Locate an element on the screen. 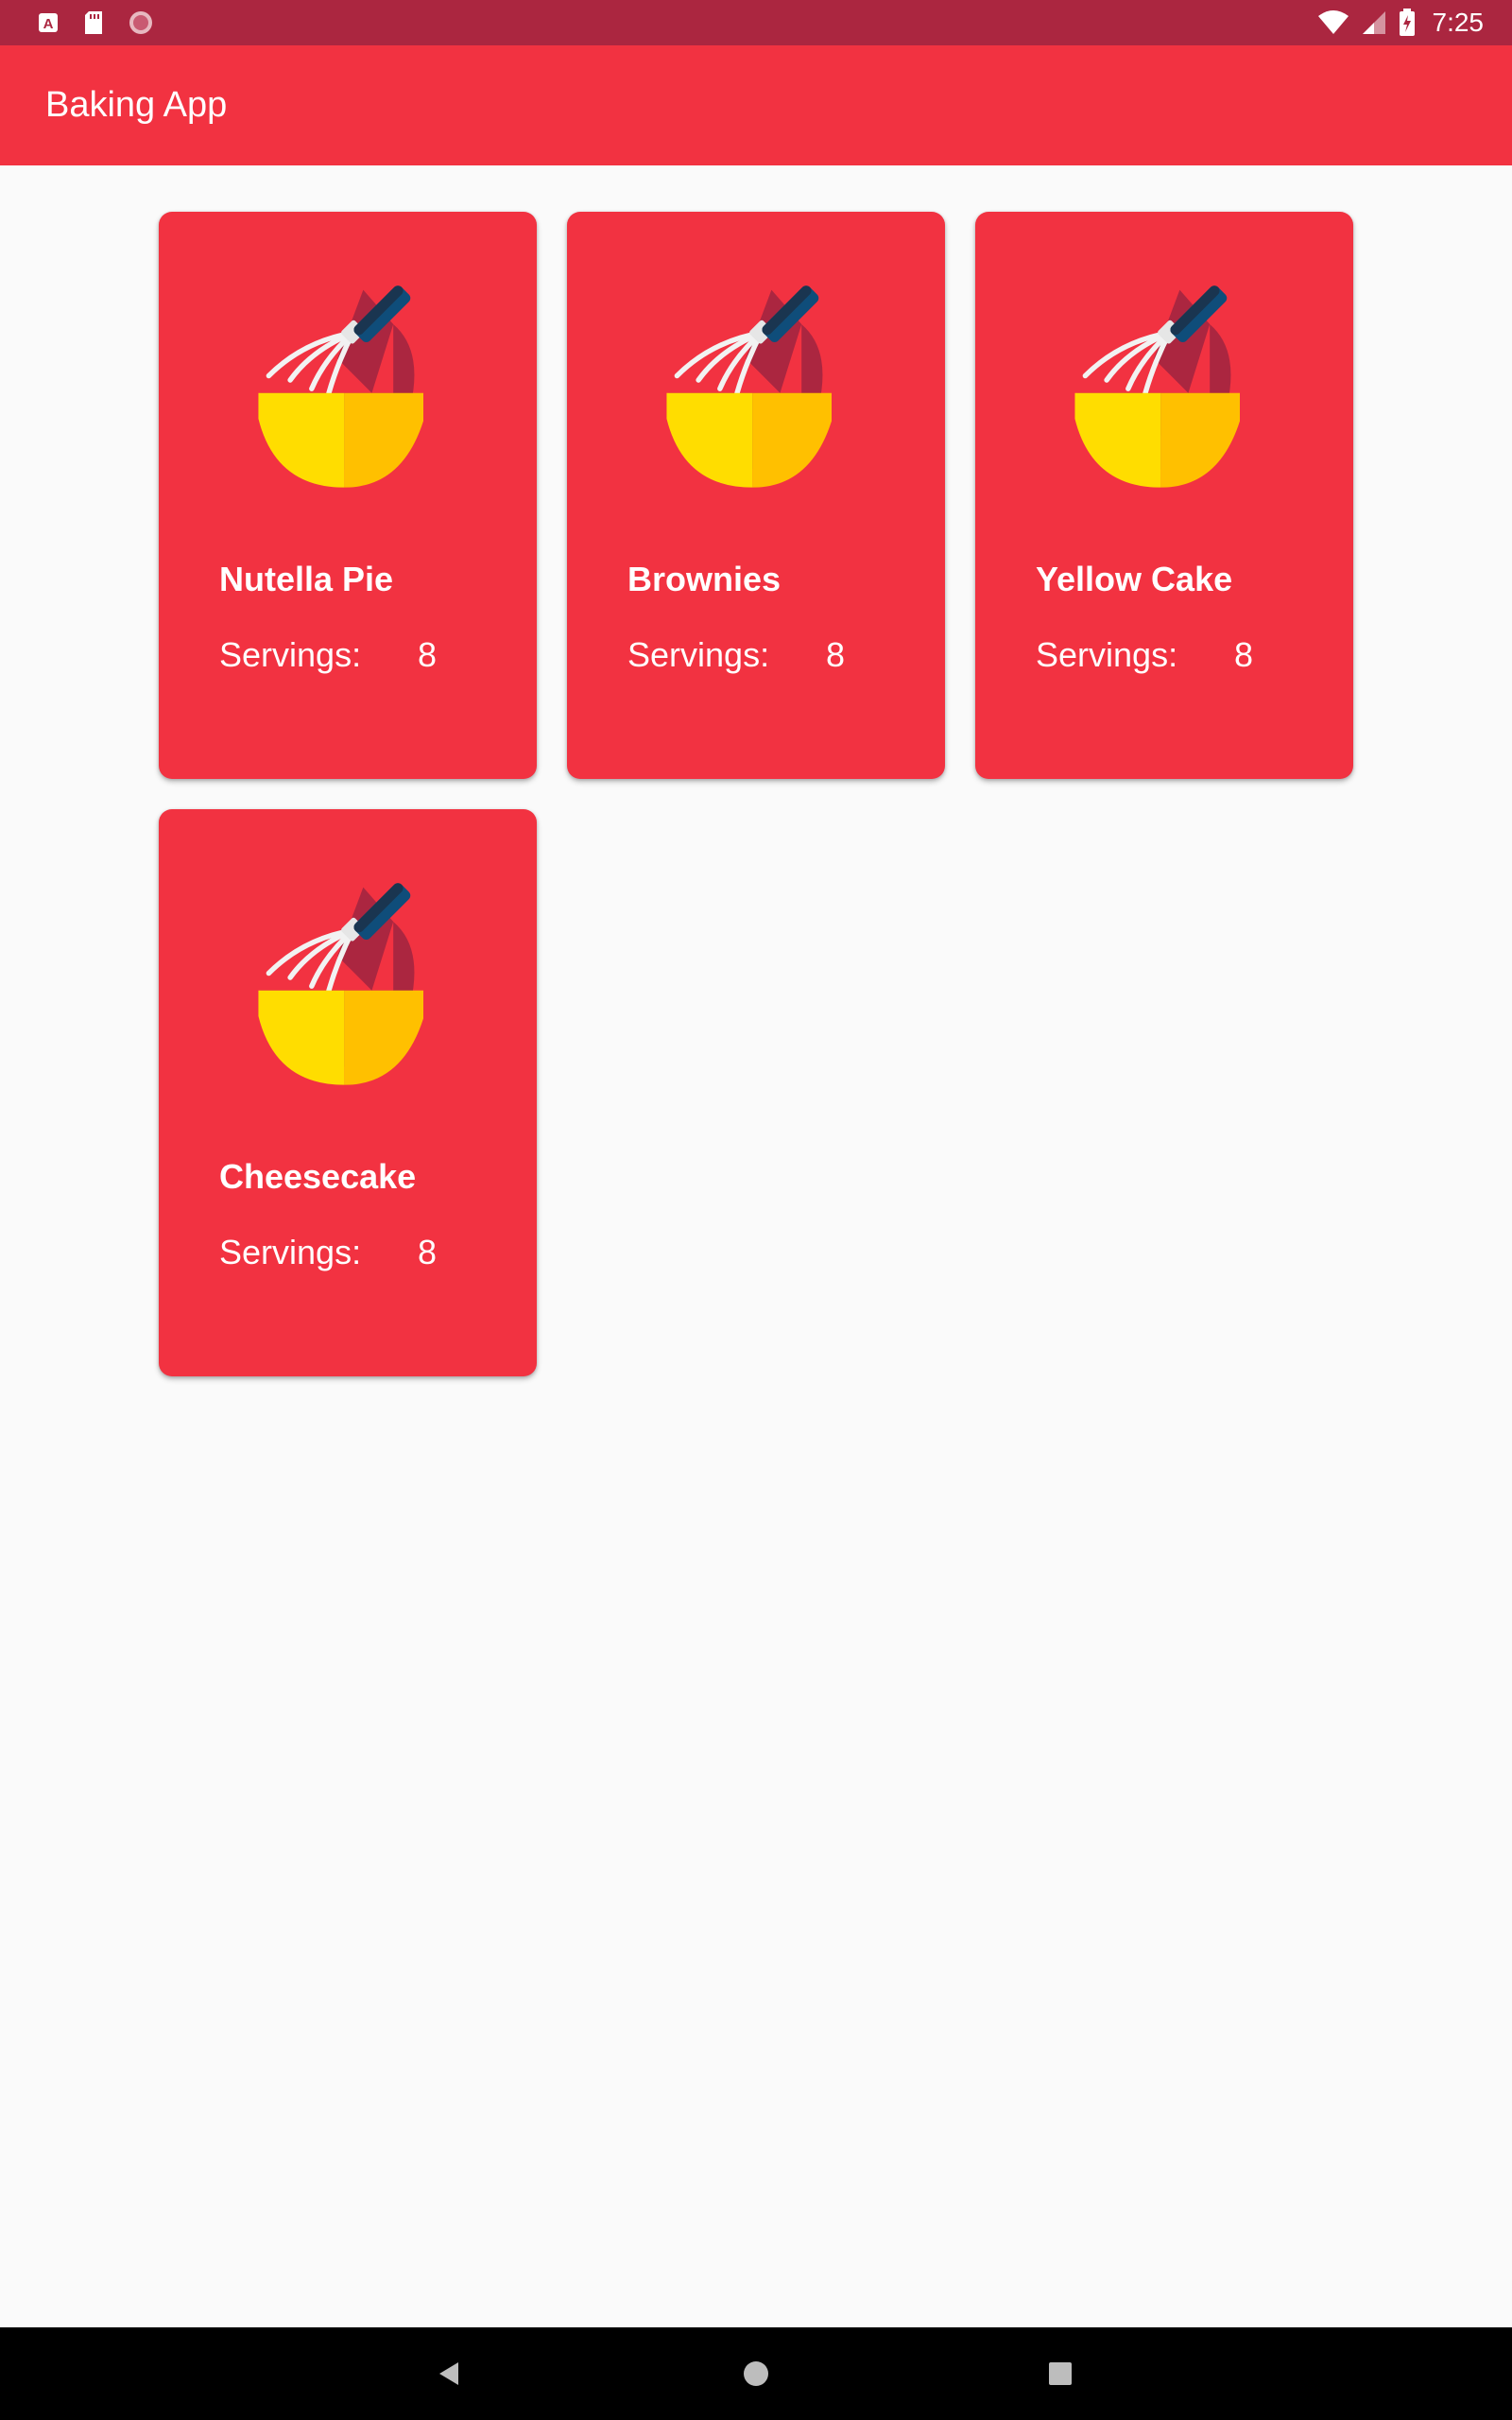 This screenshot has height=2420, width=1512. recipe-card: Cheesecake Servings: 8 is located at coordinates (348, 1092).